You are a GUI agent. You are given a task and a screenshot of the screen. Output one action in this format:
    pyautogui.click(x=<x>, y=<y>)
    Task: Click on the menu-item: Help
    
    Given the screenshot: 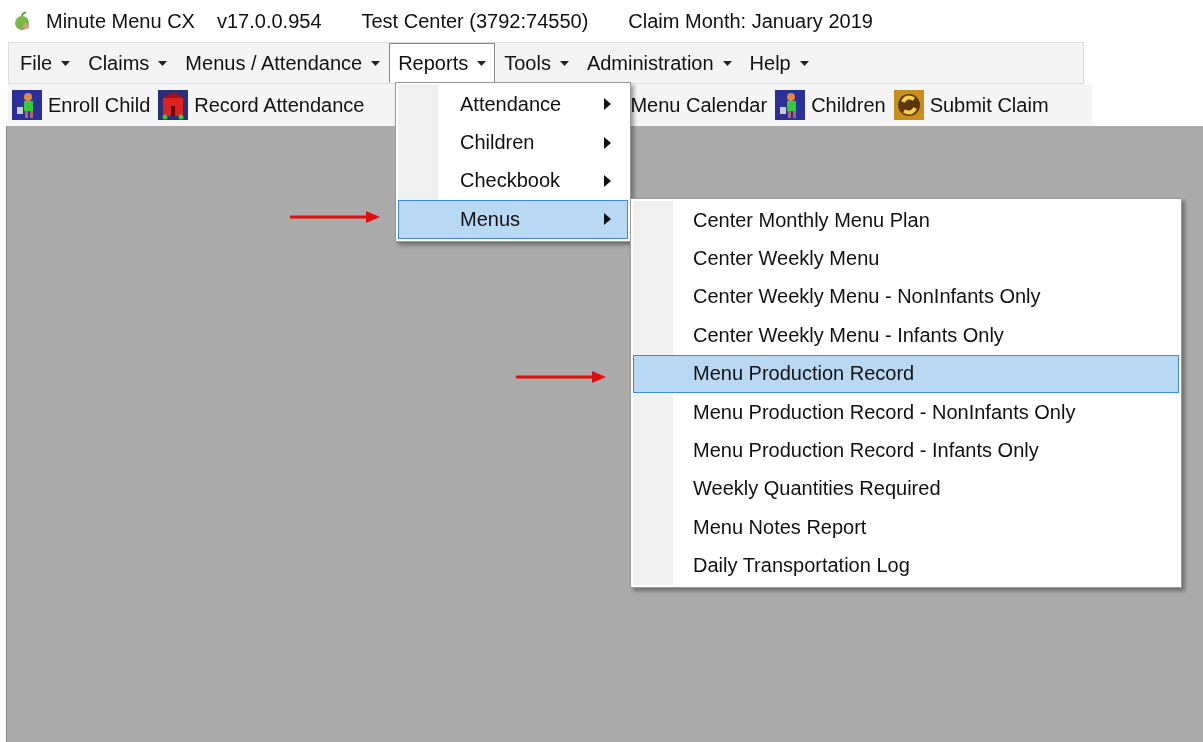 What is the action you would take?
    pyautogui.click(x=779, y=63)
    